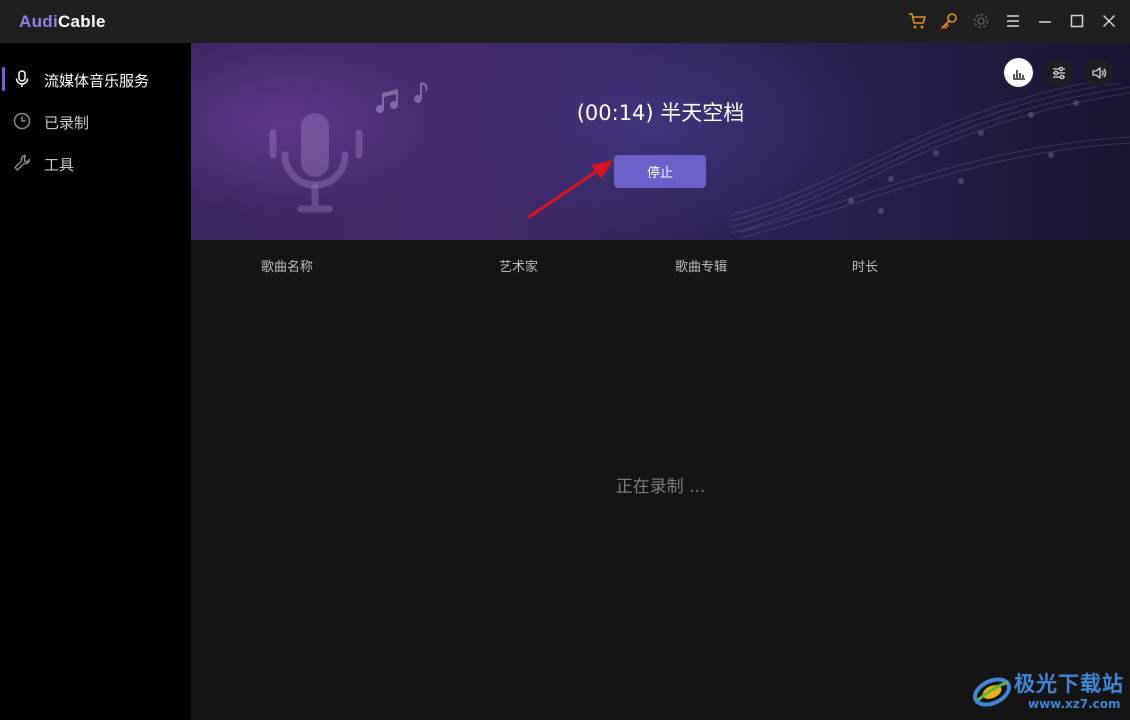 The image size is (1130, 720). Describe the element at coordinates (287, 265) in the screenshot. I see `column-header-song: 歌曲名称` at that location.